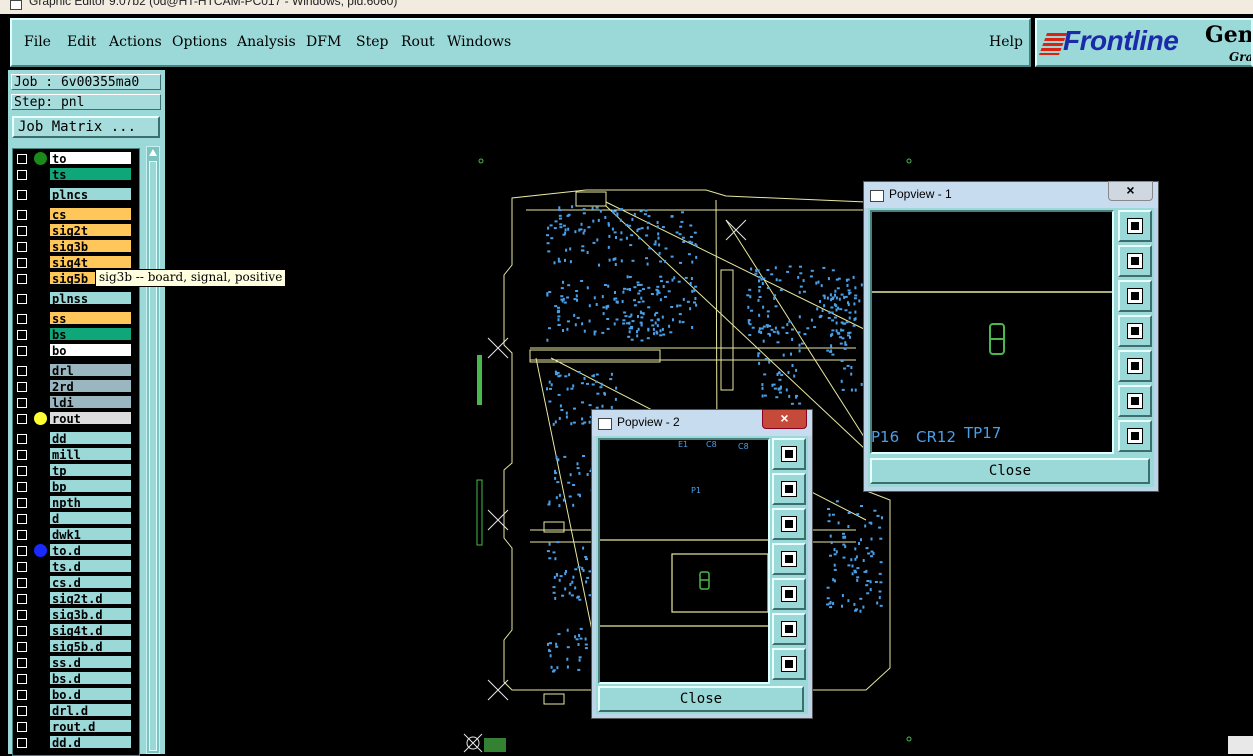 The height and width of the screenshot is (756, 1253). Describe the element at coordinates (90, 486) in the screenshot. I see `layer-name: bp` at that location.